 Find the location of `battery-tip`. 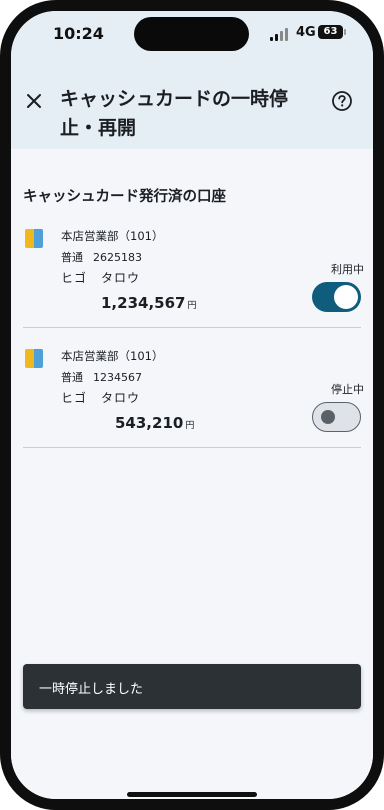

battery-tip is located at coordinates (345, 32).